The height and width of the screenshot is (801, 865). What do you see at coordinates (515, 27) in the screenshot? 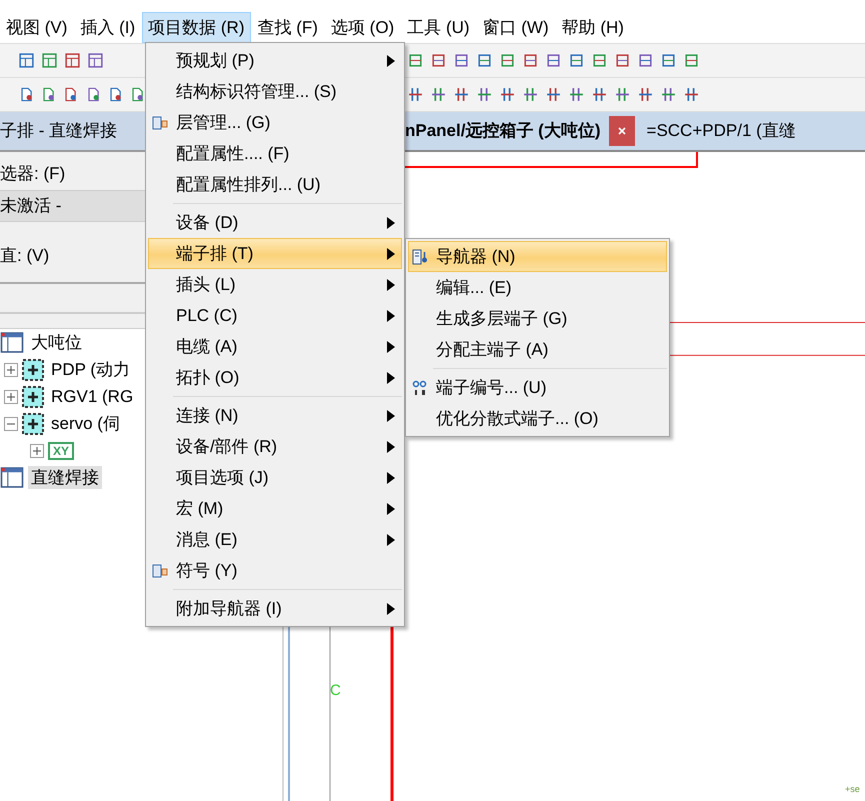
I see `menu-item: 窗口 (W)` at bounding box center [515, 27].